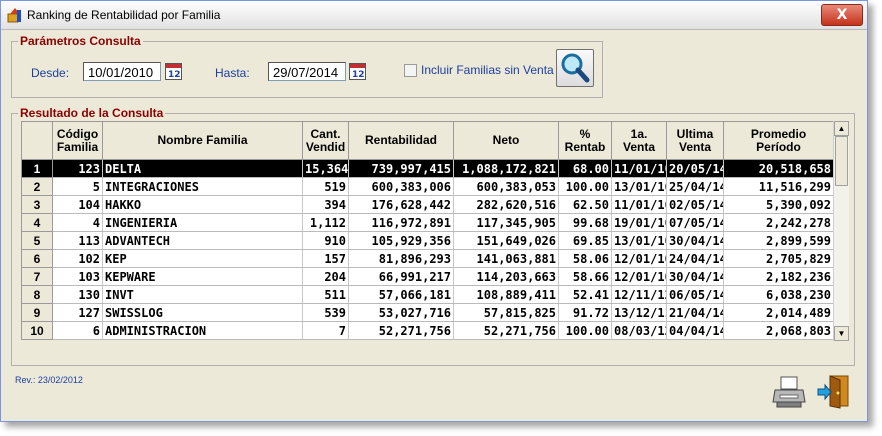 The width and height of the screenshot is (882, 436). What do you see at coordinates (37, 168) in the screenshot?
I see `row-index-cell: 1` at bounding box center [37, 168].